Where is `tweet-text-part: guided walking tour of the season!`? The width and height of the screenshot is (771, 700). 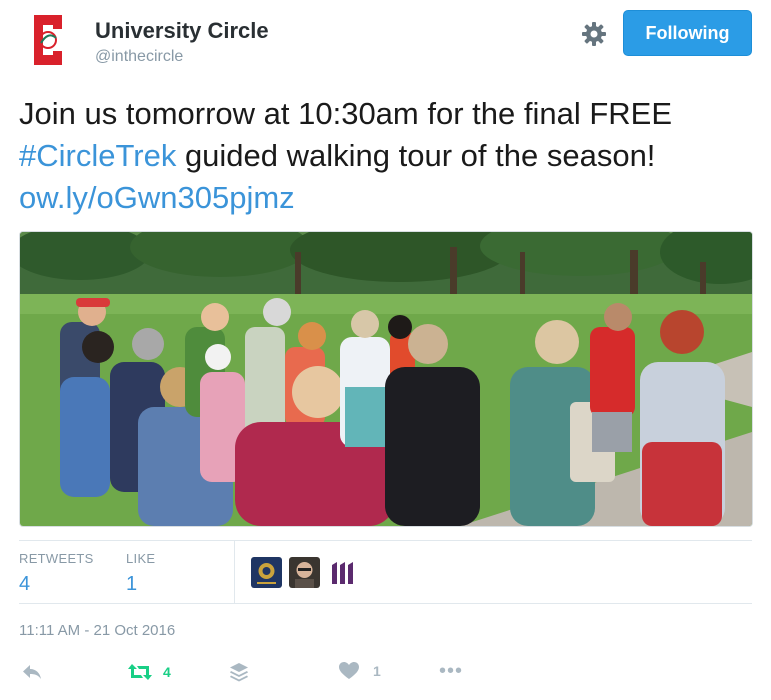
tweet-text-part: guided walking tour of the season! is located at coordinates (416, 155).